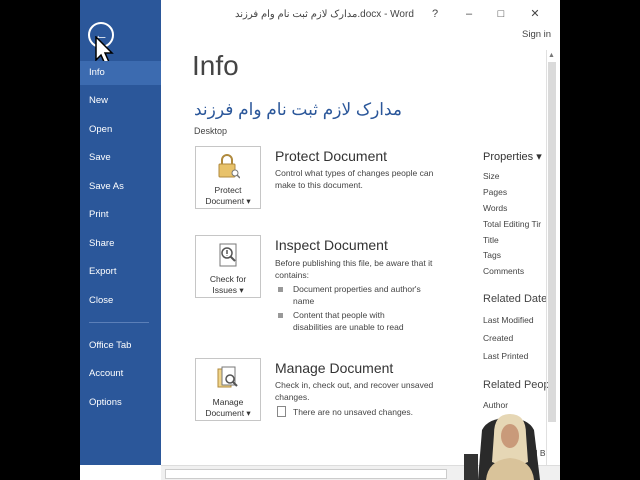  I want to click on manage-button-label: Manage Document ▾, so click(228, 407).